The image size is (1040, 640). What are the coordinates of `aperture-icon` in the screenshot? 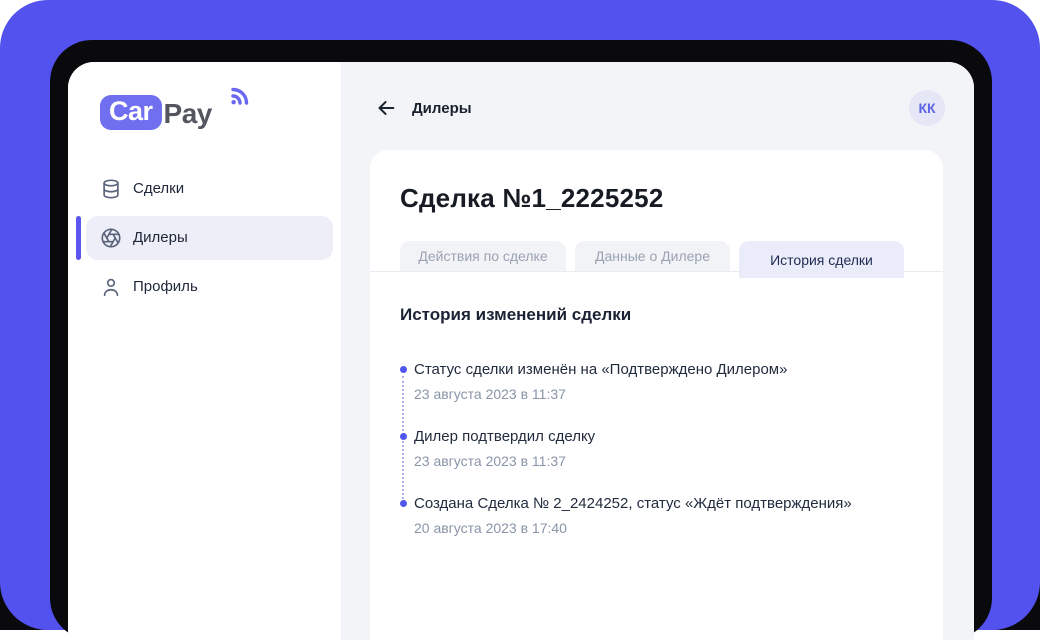 It's located at (111, 238).